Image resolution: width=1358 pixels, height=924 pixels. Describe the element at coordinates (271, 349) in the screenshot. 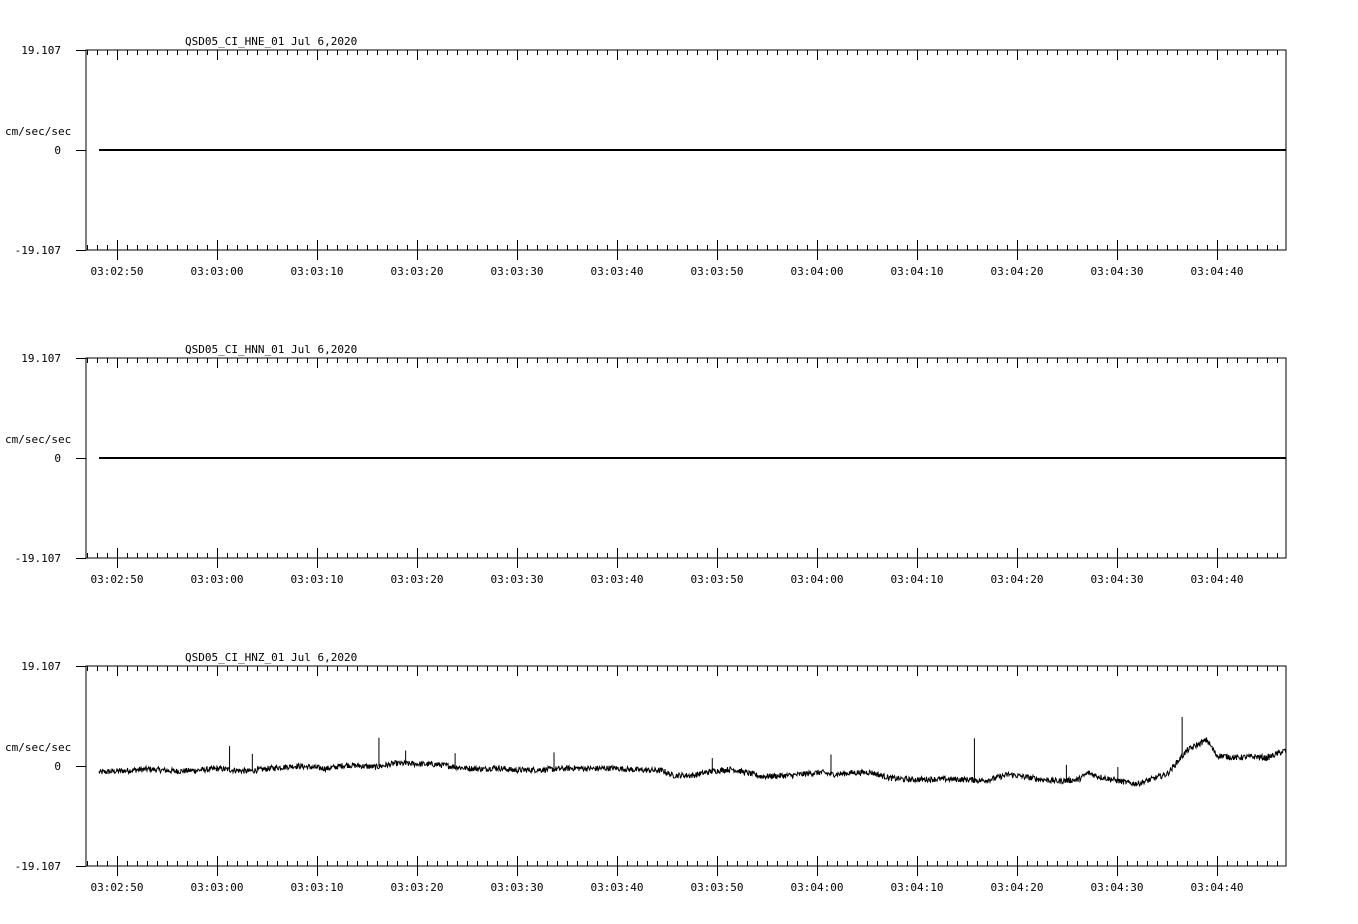

I see `panel-title: QSD05_CI_HNN_01 Jul 6,2020` at that location.